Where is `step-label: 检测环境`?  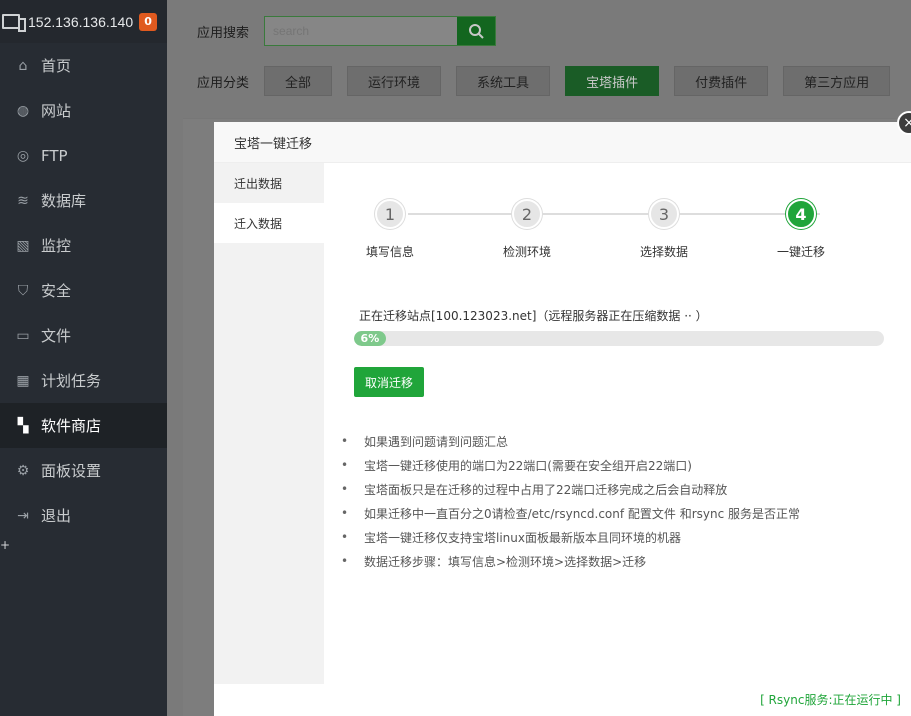
step-label: 检测环境 is located at coordinates (526, 252).